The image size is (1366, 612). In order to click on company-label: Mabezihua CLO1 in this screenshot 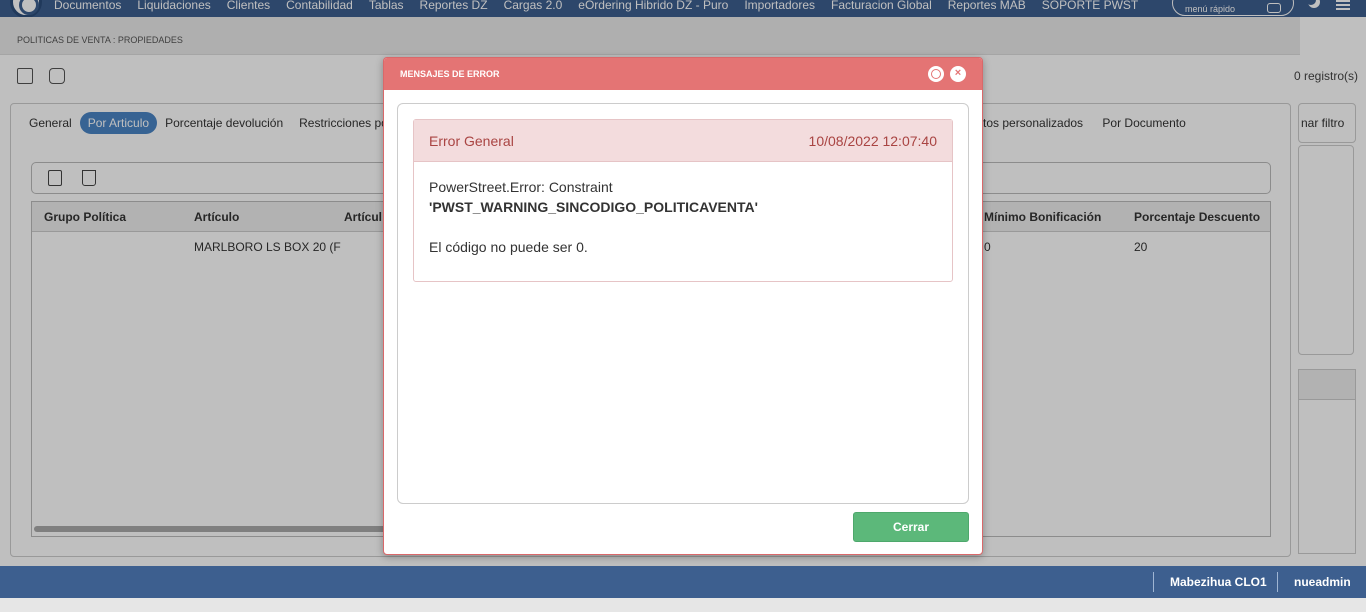, I will do `click(1218, 582)`.